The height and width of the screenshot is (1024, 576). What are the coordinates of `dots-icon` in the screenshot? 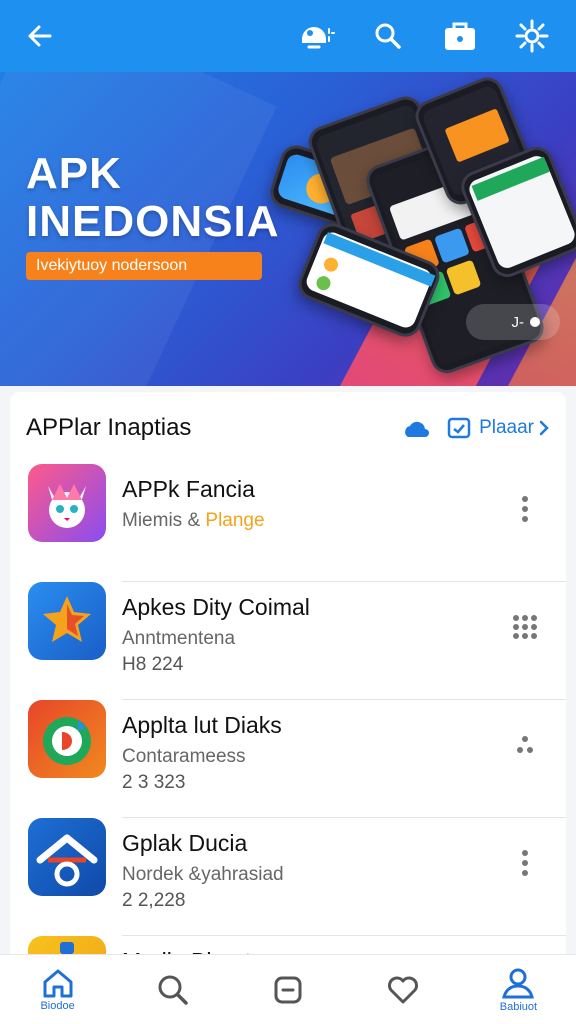 It's located at (525, 744).